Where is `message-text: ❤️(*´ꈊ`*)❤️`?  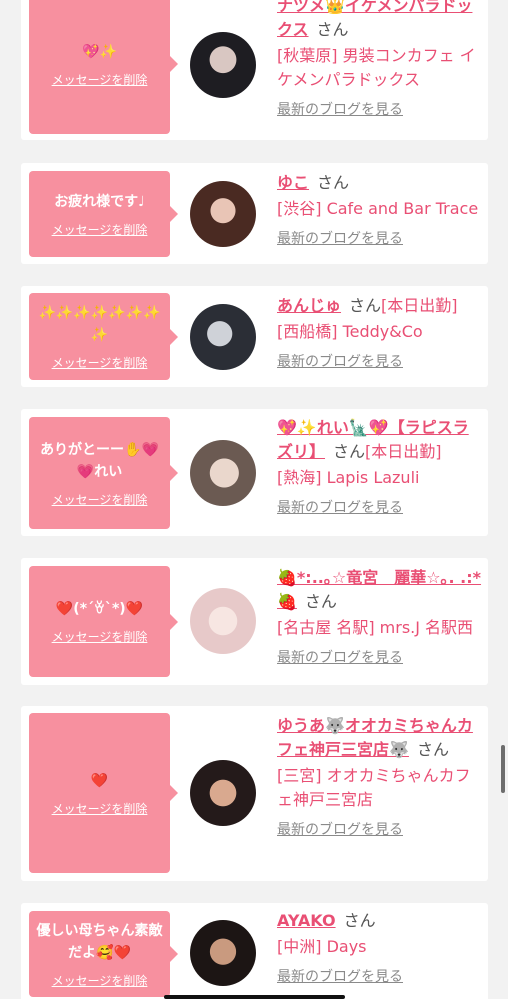 message-text: ❤️(*´ꈊ`*)❤️ is located at coordinates (99, 609).